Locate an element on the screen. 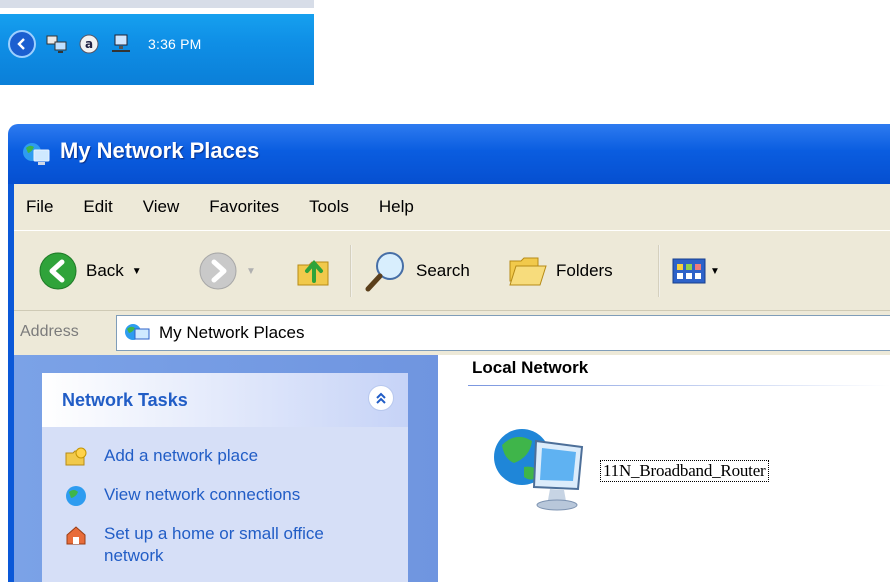  toolbar: Back ▼ ▼ Search Folders ▼ is located at coordinates (452, 270).